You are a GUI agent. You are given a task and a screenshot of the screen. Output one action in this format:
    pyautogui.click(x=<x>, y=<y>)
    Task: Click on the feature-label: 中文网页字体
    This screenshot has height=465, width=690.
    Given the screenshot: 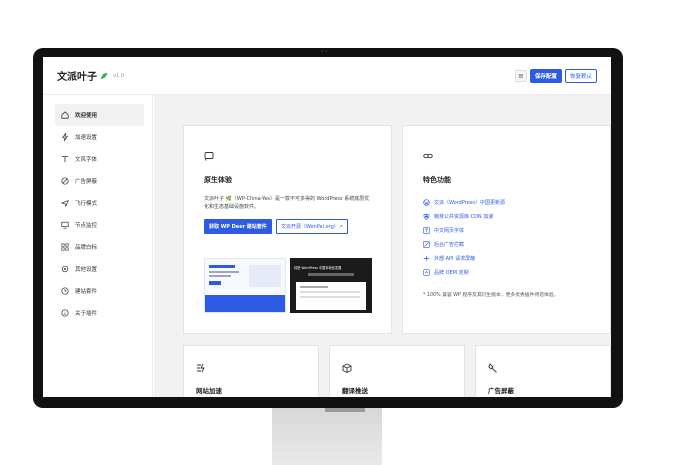 What is the action you would take?
    pyautogui.click(x=449, y=230)
    